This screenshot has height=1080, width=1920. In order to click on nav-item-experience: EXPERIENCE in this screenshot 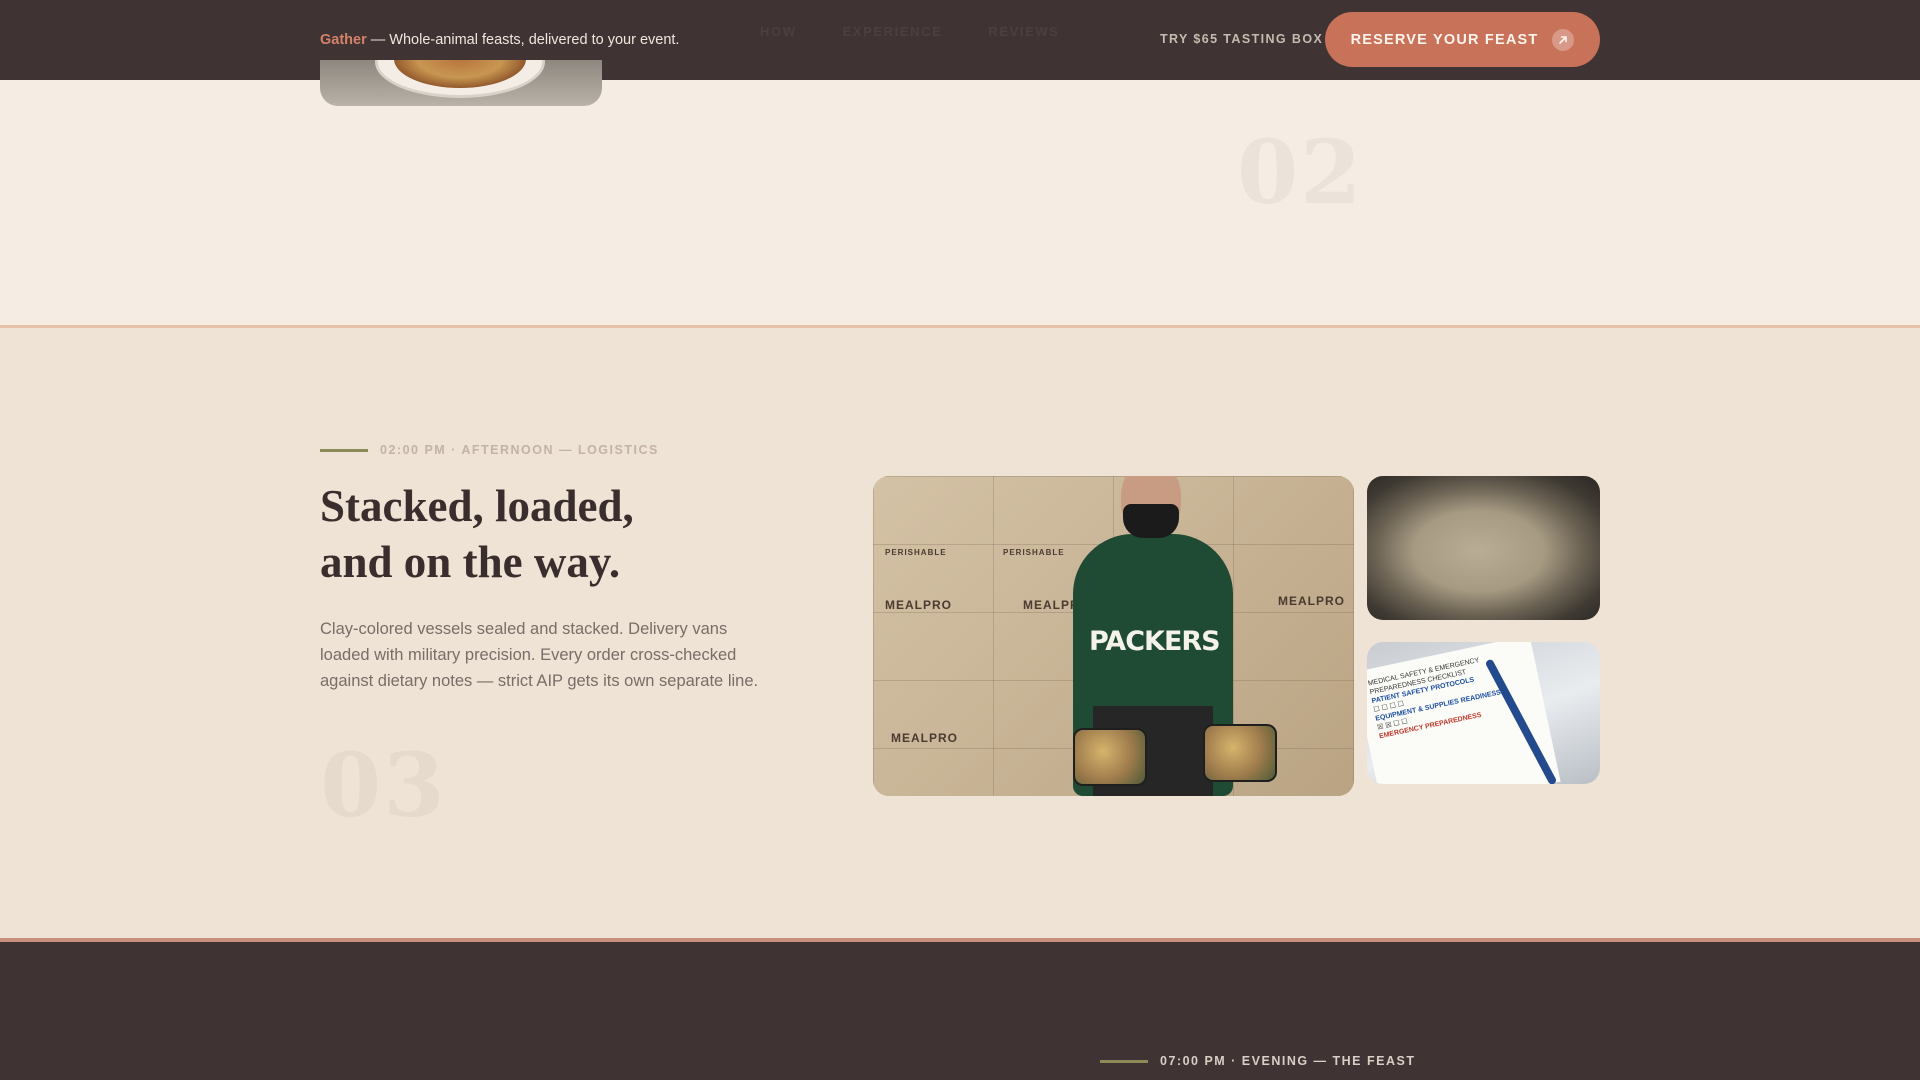, I will do `click(893, 31)`.